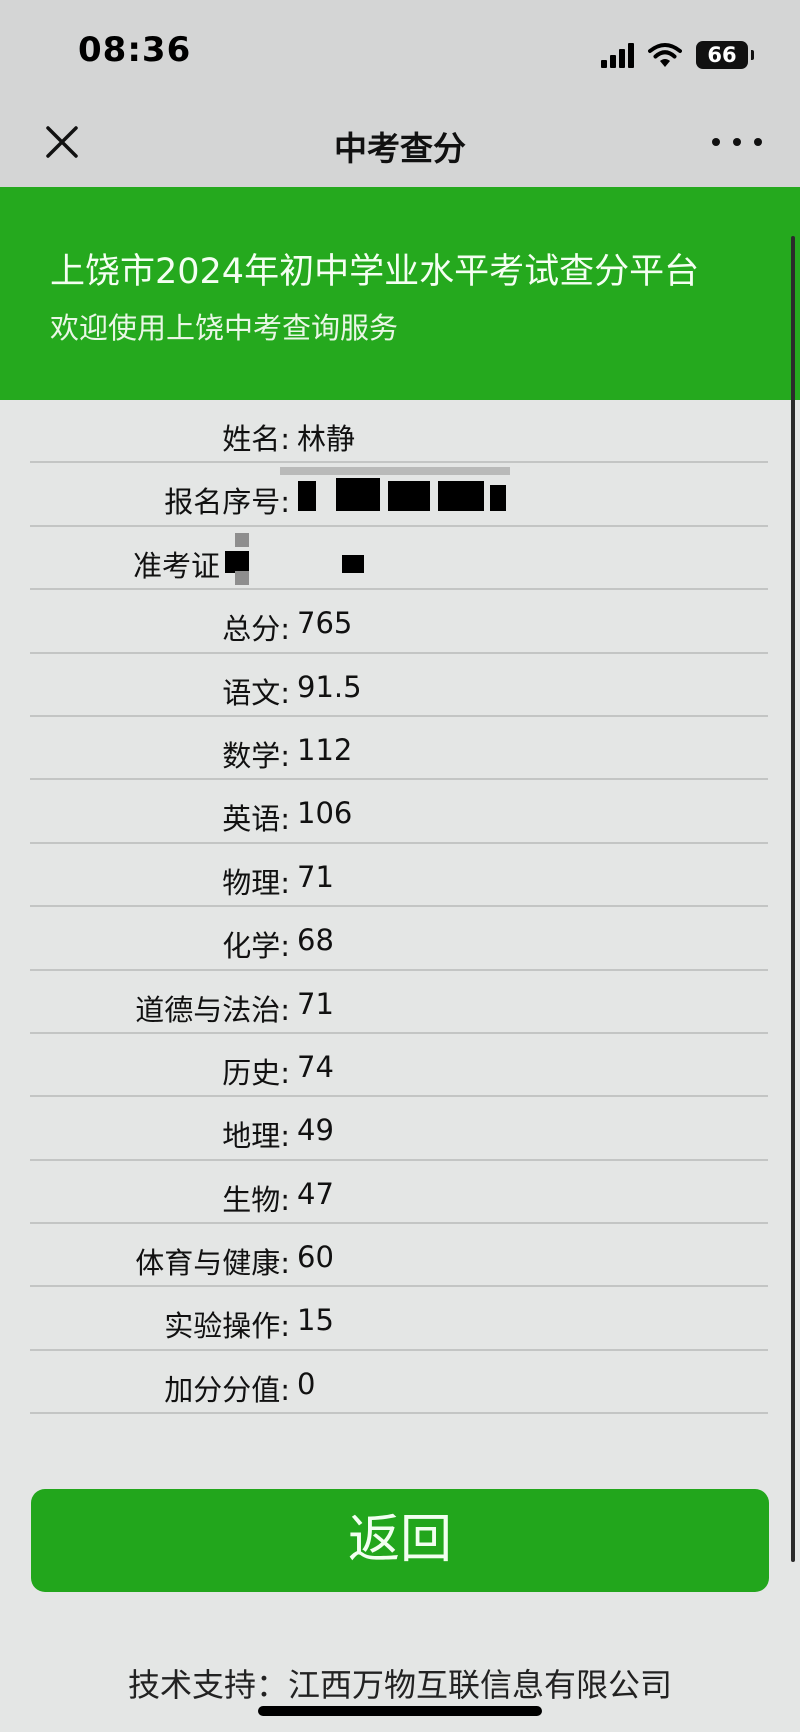 The height and width of the screenshot is (1732, 800). Describe the element at coordinates (400, 293) in the screenshot. I see `header-banner: 上饶市2024年初中学业水平考试查分平台 欢迎使用上饶中考查询服务` at that location.